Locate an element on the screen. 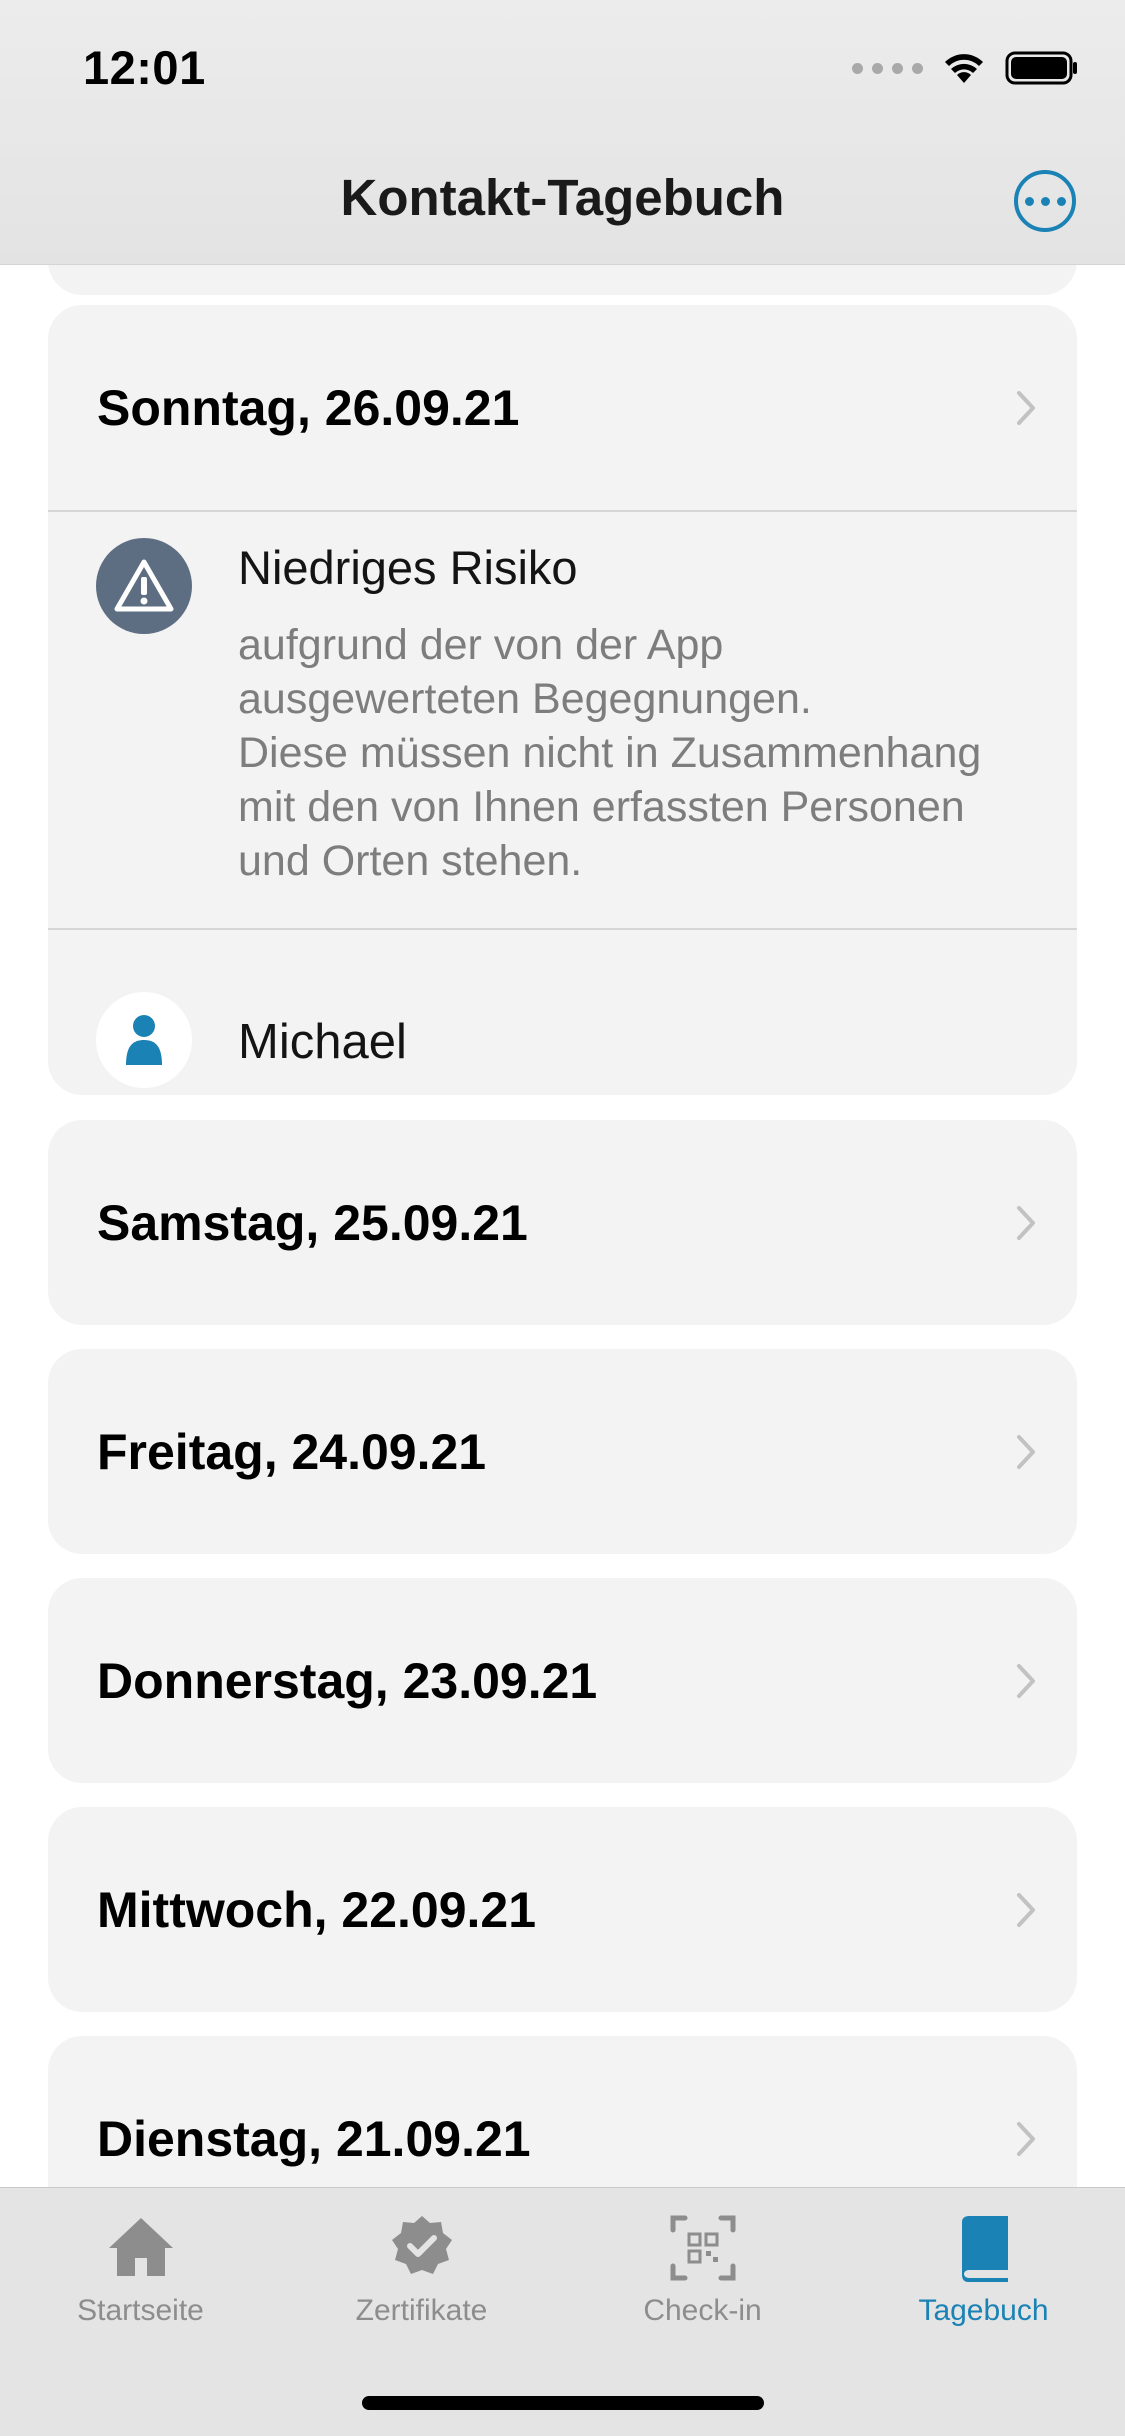  tab-zertifikate: Zertifikate is located at coordinates (421, 2275).